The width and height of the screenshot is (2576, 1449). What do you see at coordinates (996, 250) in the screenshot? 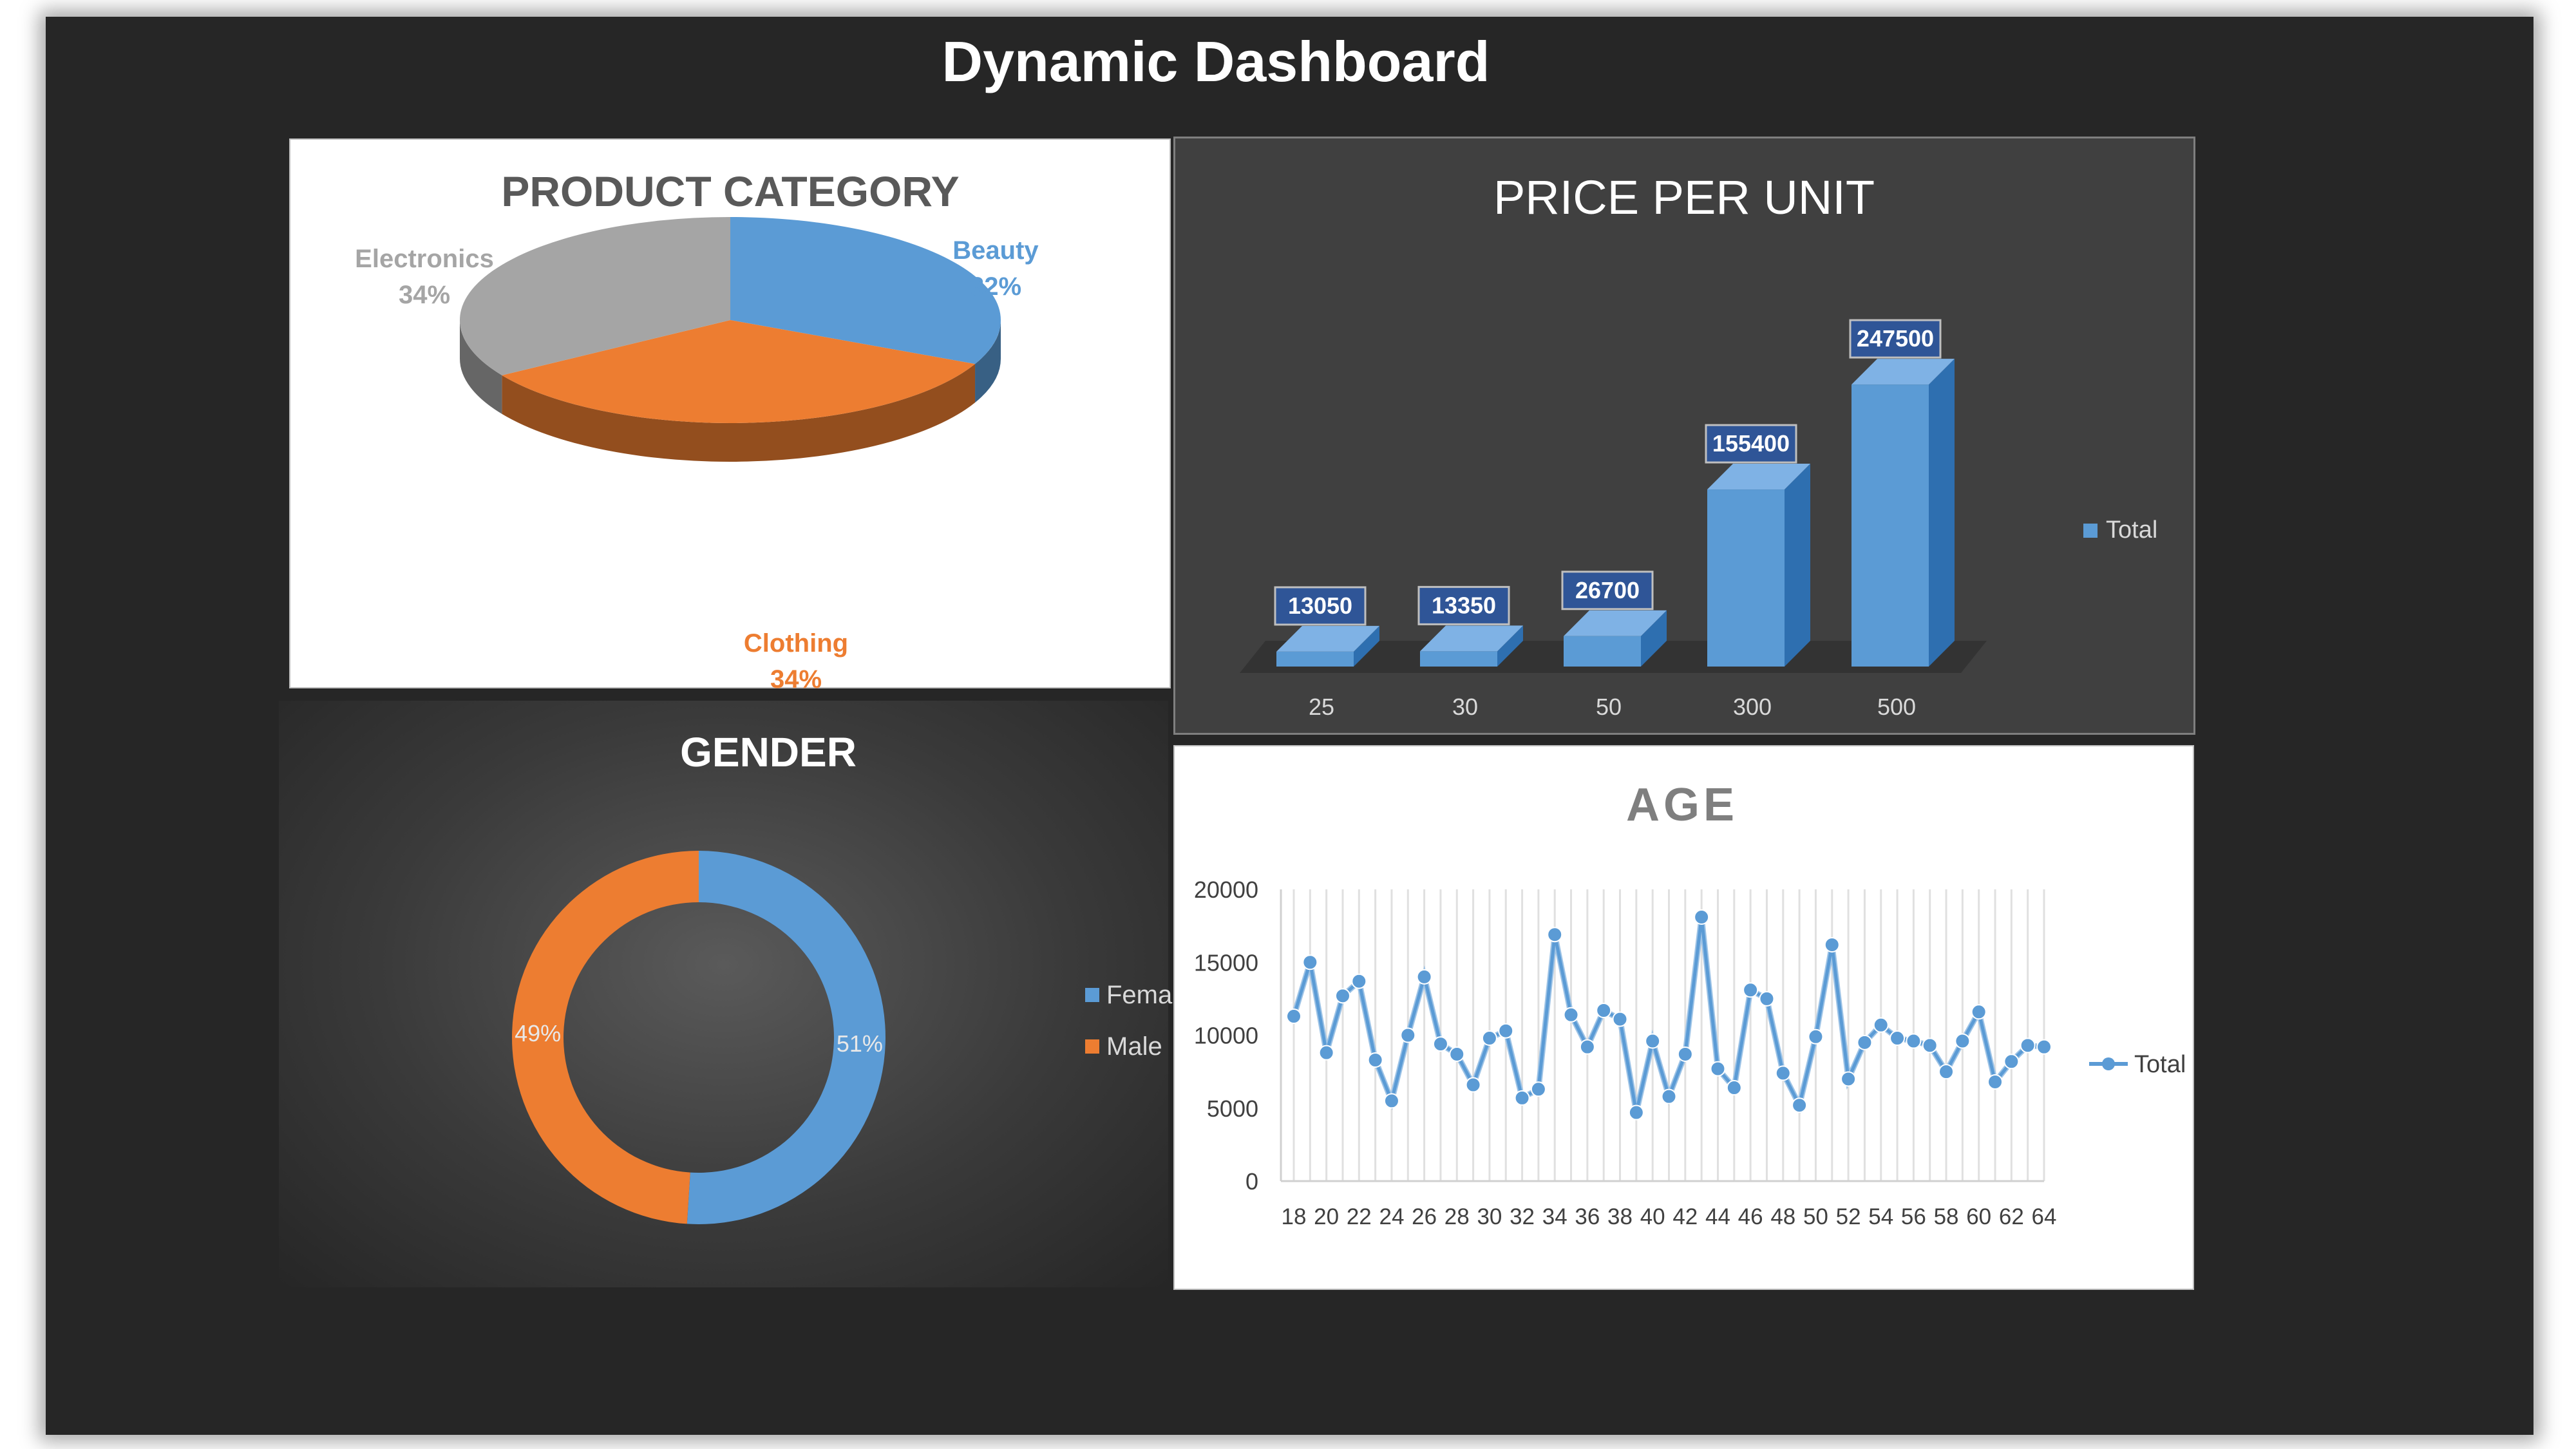
I see `pie-category-label-beauty: Beauty` at bounding box center [996, 250].